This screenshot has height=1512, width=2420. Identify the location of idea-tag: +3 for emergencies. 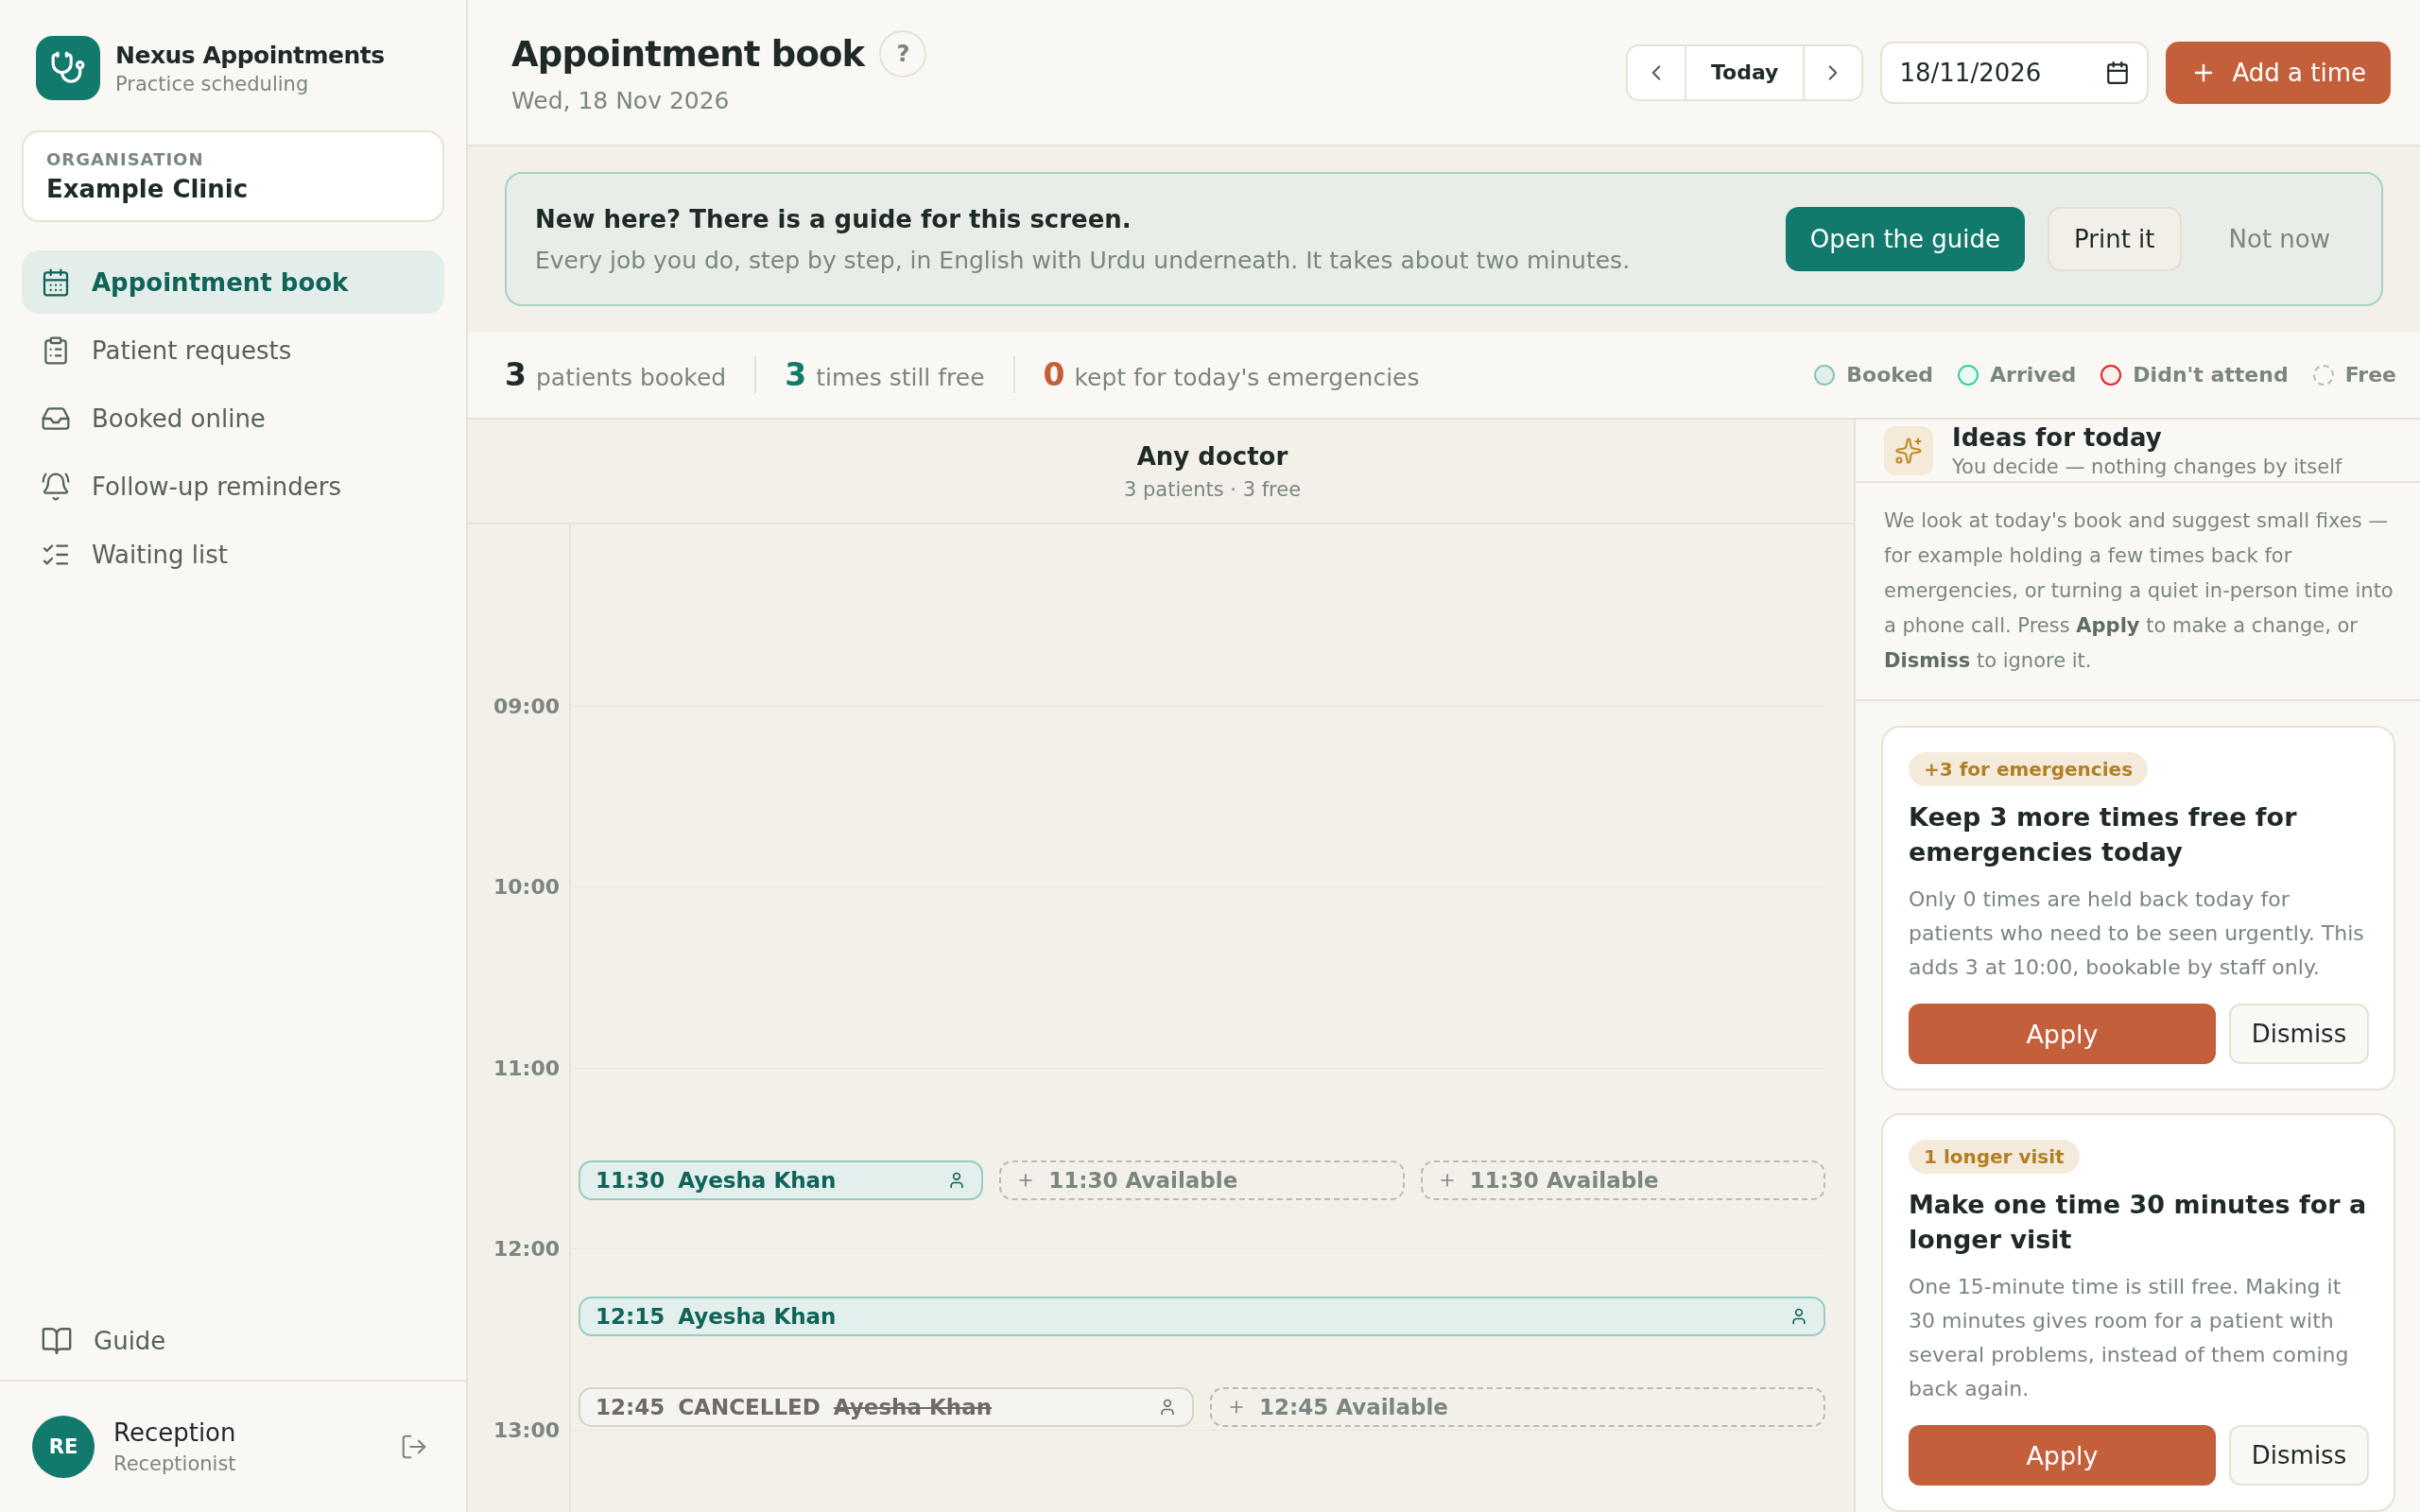
(2029, 769).